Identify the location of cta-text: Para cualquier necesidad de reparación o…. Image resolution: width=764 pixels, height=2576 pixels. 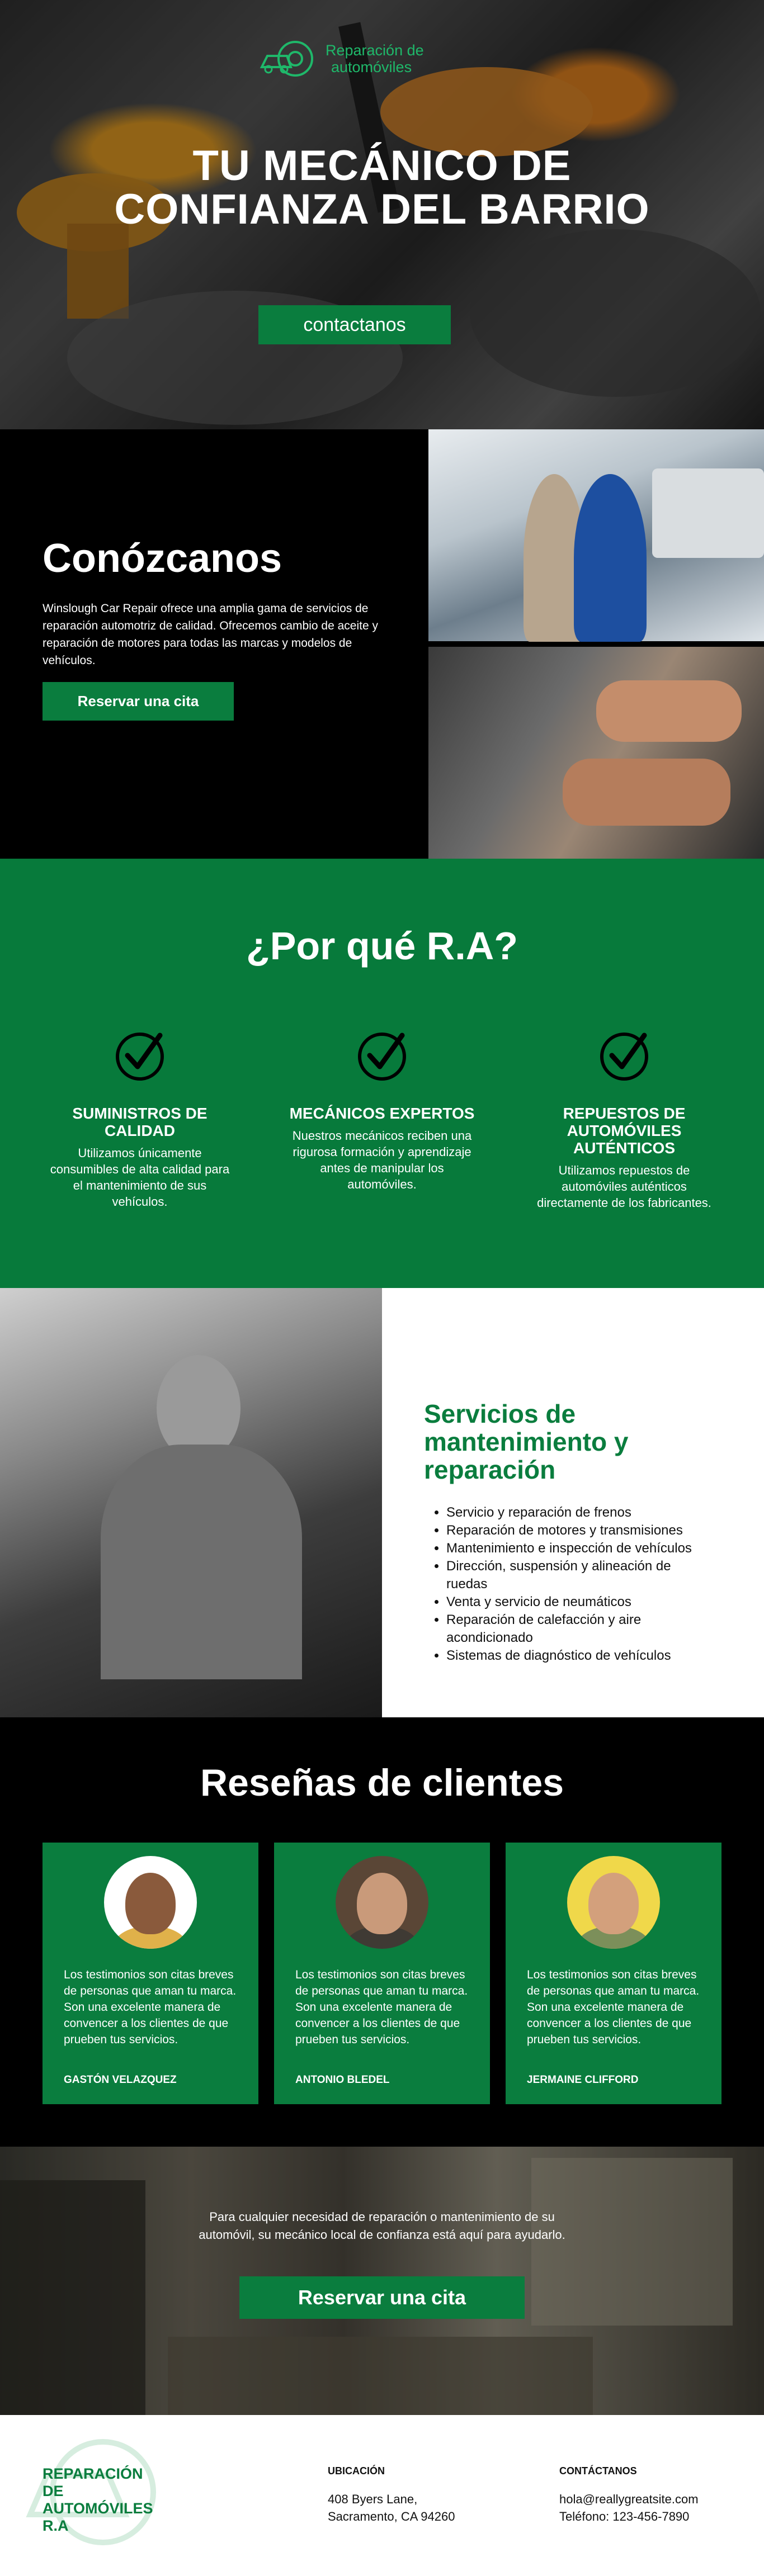
(382, 2226).